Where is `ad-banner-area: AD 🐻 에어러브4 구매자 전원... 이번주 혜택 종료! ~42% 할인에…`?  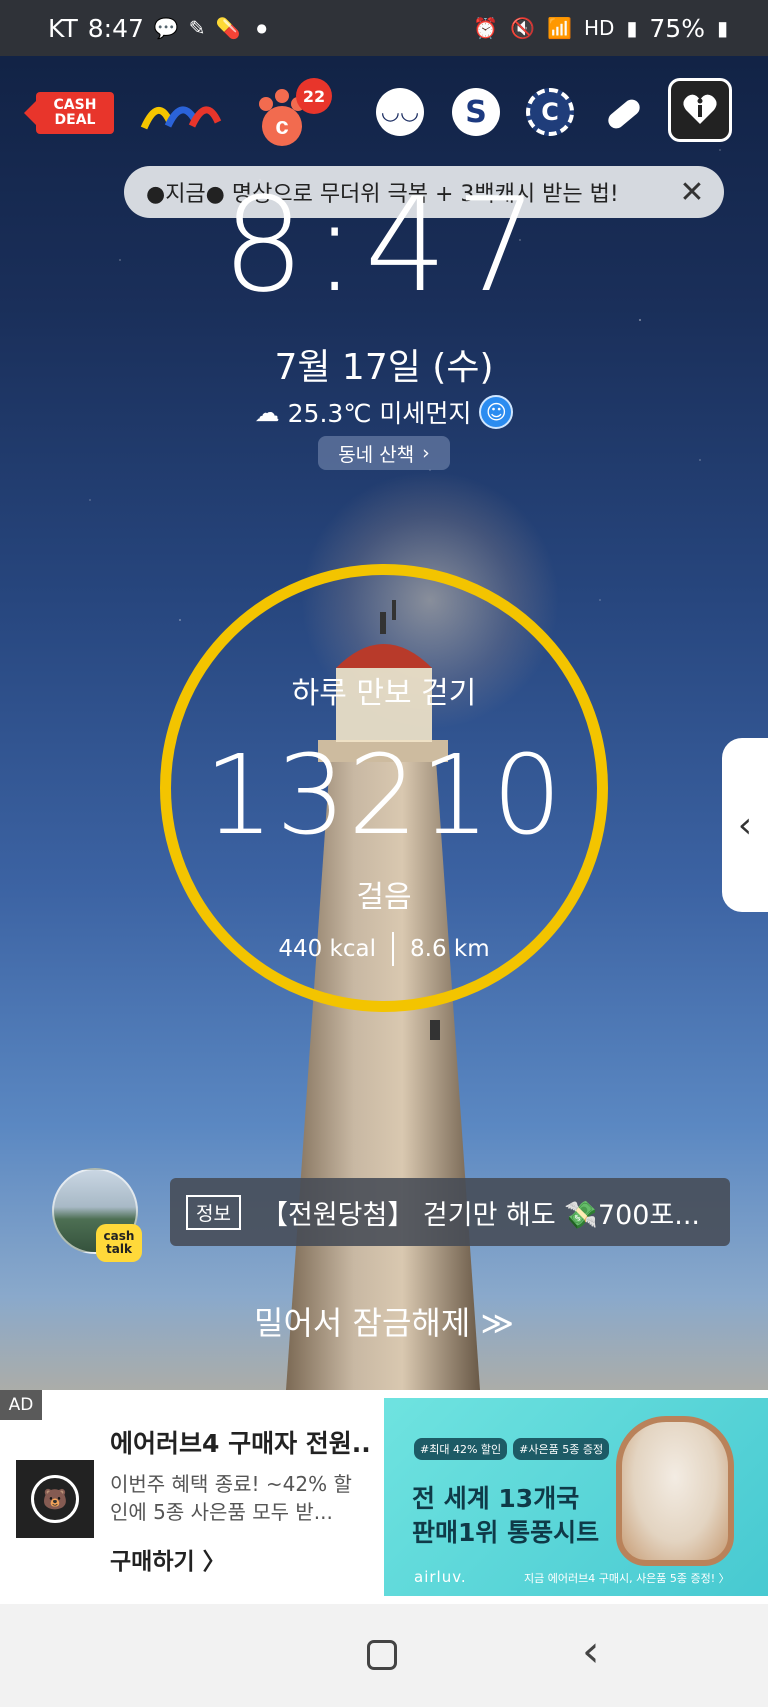 ad-banner-area: AD 🐻 에어러브4 구매자 전원... 이번주 혜택 종료! ~42% 할인에… is located at coordinates (384, 1497).